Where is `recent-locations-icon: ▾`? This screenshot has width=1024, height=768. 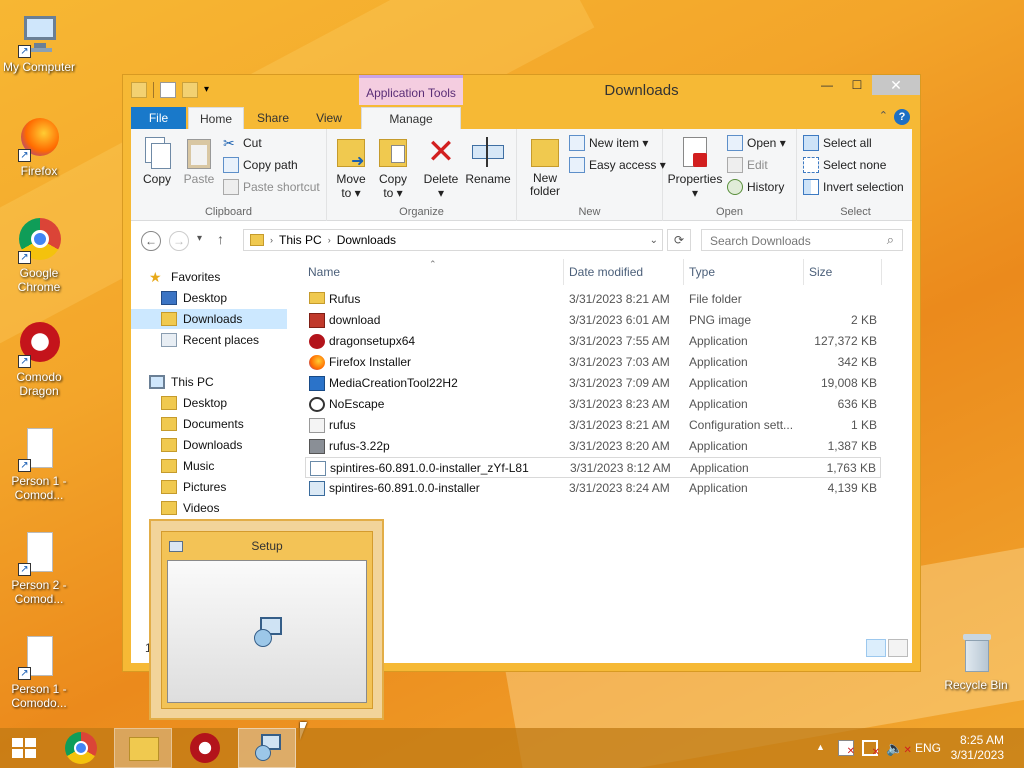
recent-locations-icon: ▾ is located at coordinates (199, 238).